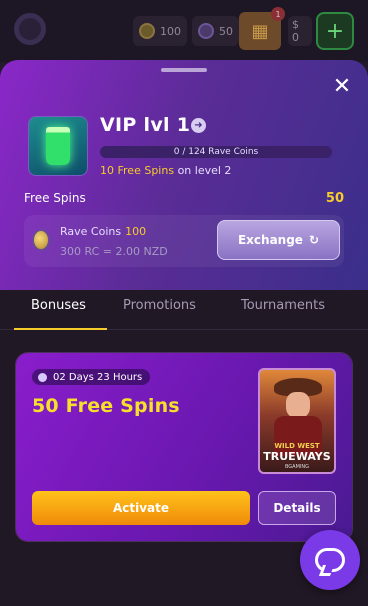 This screenshot has width=368, height=606. What do you see at coordinates (270, 240) in the screenshot?
I see `exchange-label: Exchange` at bounding box center [270, 240].